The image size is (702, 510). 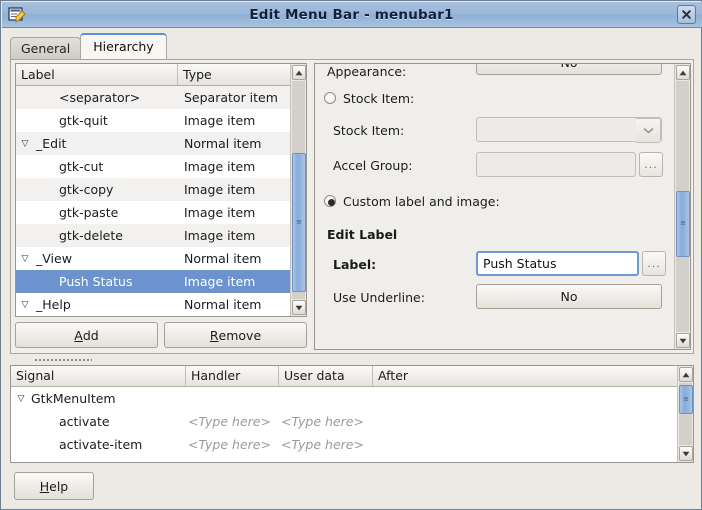 I want to click on use-underline-toggle-button: No, so click(x=569, y=296).